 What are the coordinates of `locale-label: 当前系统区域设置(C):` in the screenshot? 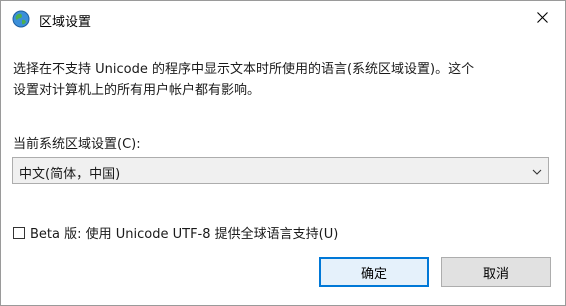 It's located at (77, 144).